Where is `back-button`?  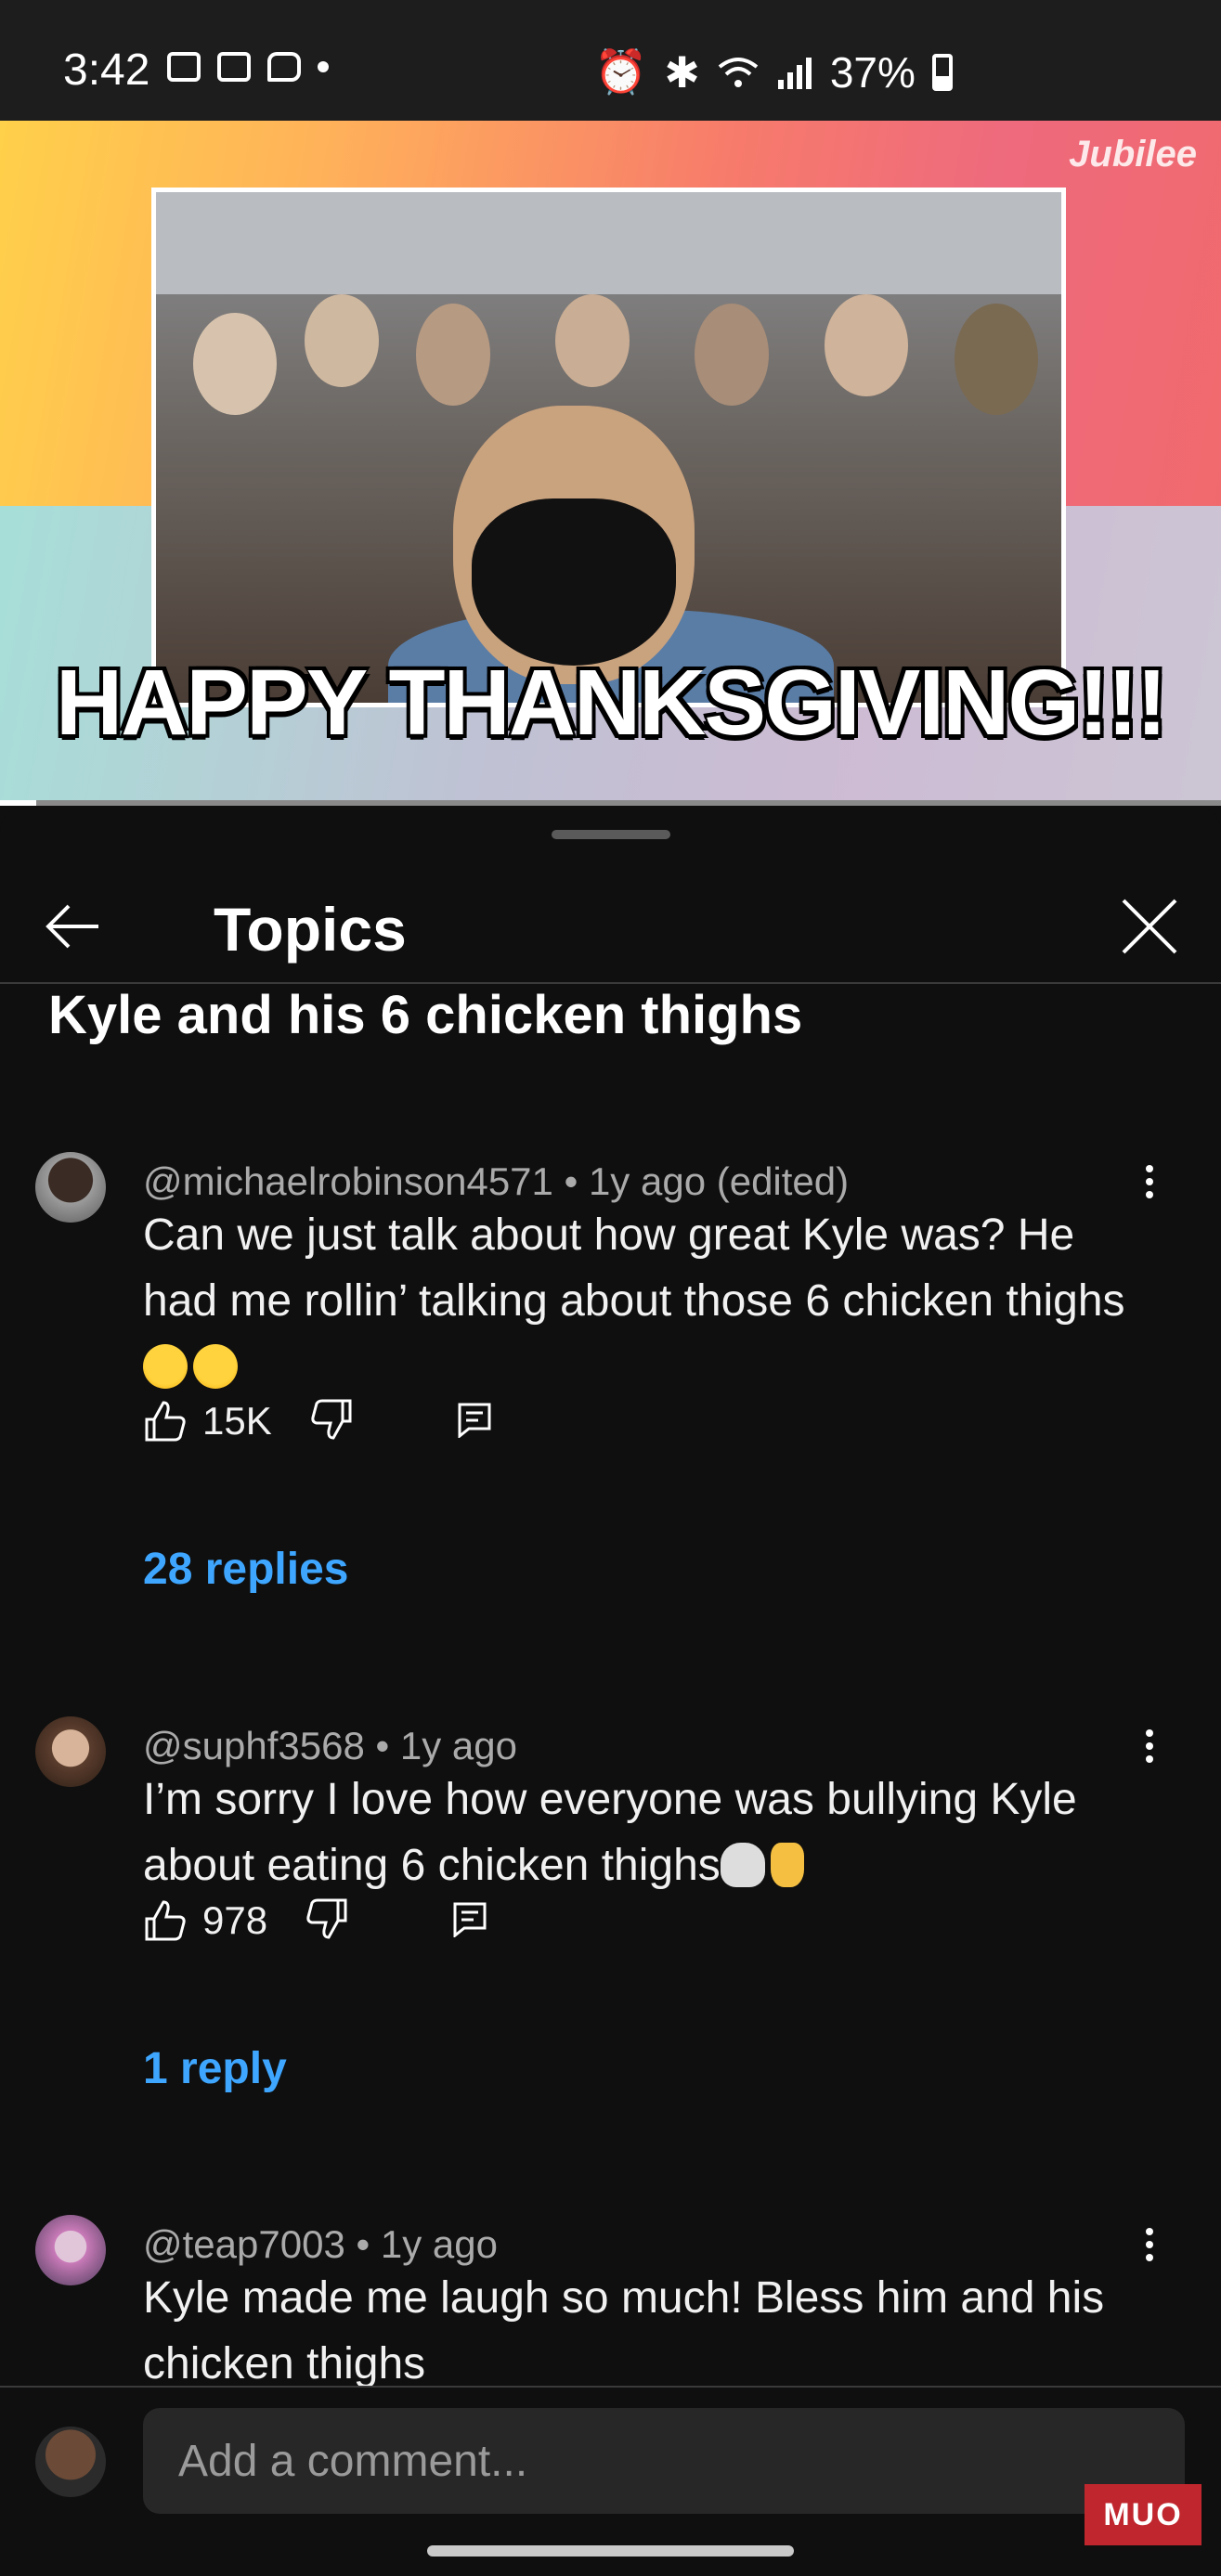
back-button is located at coordinates (74, 926).